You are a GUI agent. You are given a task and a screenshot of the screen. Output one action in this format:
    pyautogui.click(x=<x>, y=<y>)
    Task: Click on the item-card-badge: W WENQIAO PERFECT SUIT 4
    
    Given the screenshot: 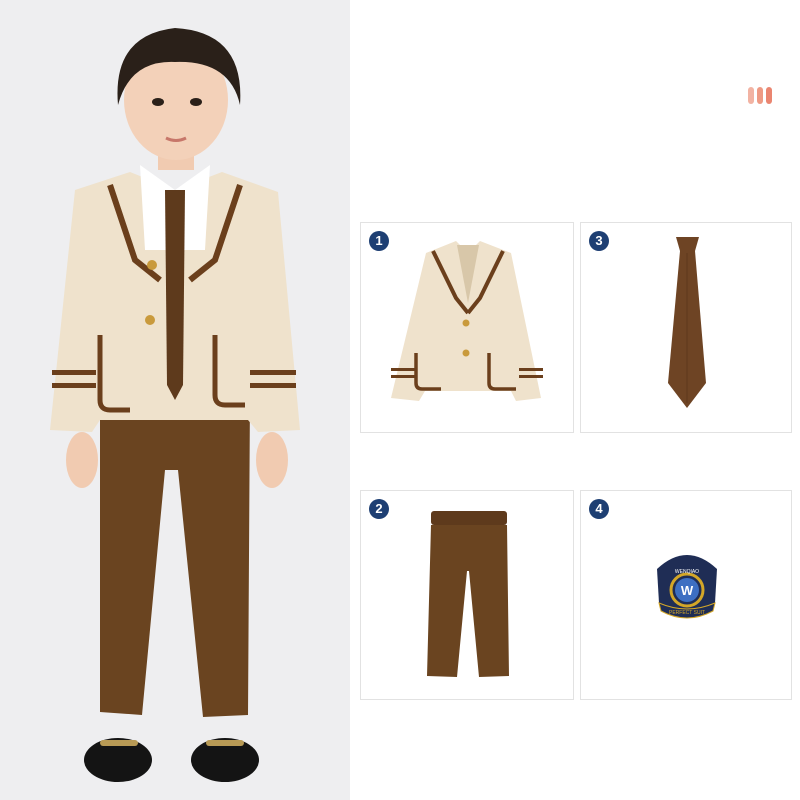 What is the action you would take?
    pyautogui.click(x=686, y=595)
    